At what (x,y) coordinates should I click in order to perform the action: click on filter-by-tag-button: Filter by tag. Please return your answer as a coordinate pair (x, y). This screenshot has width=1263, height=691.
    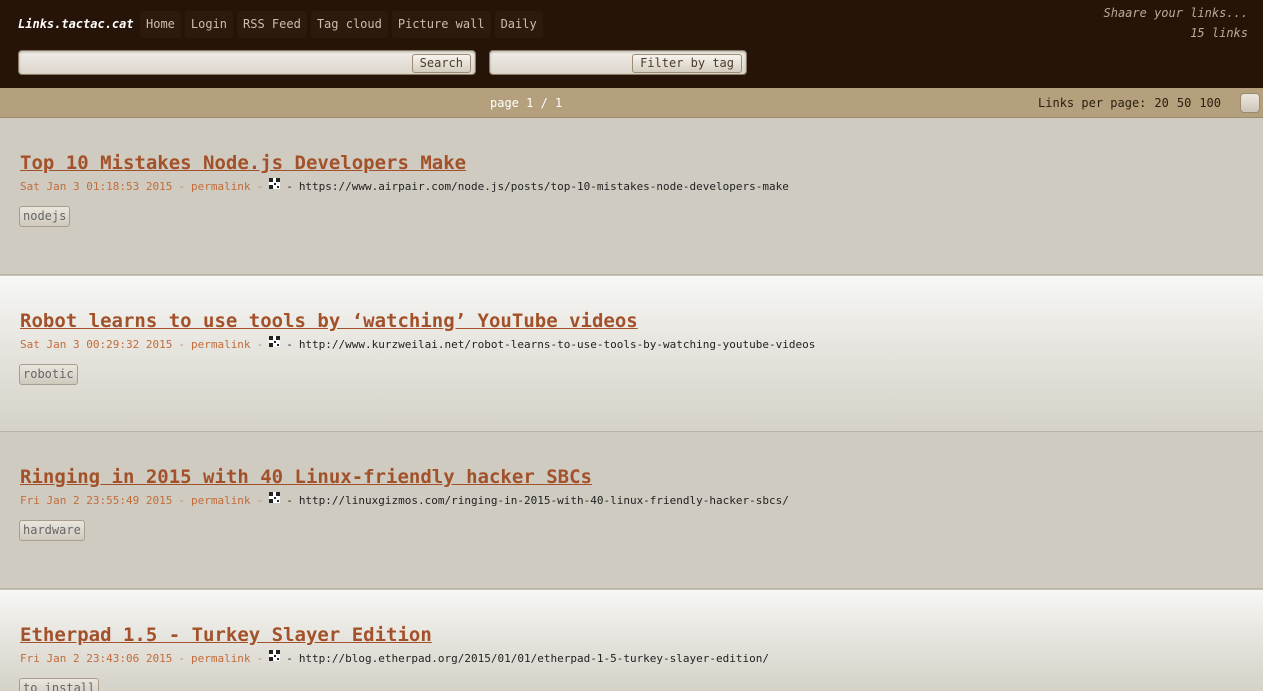
    Looking at the image, I should click on (687, 63).